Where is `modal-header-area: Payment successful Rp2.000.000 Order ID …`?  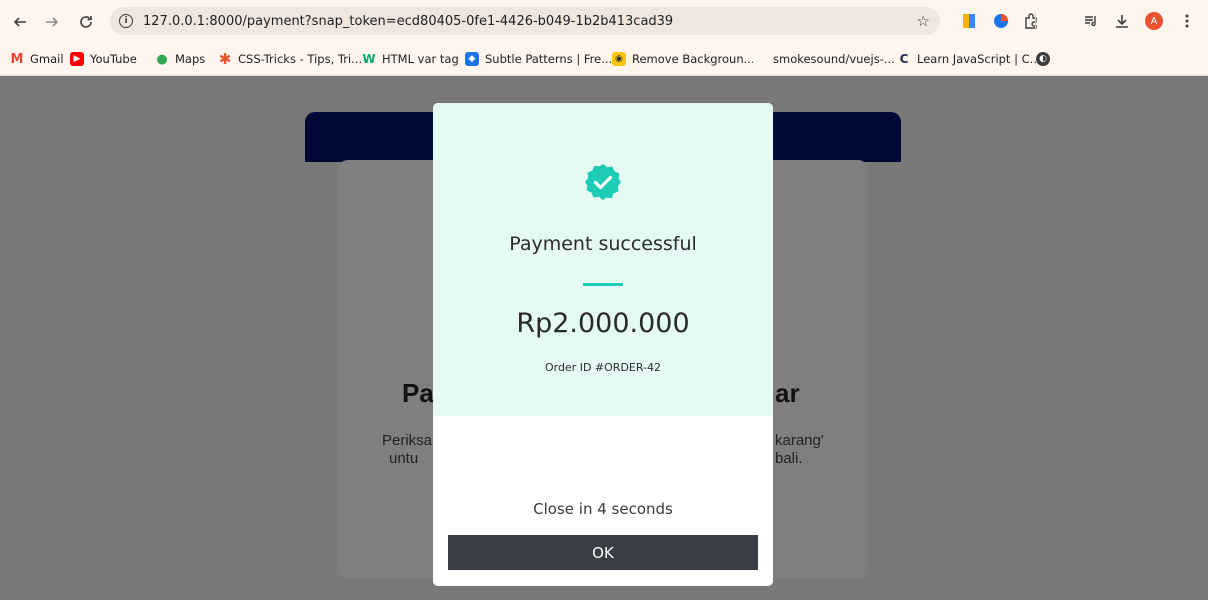
modal-header-area: Payment successful Rp2.000.000 Order ID … is located at coordinates (603, 259).